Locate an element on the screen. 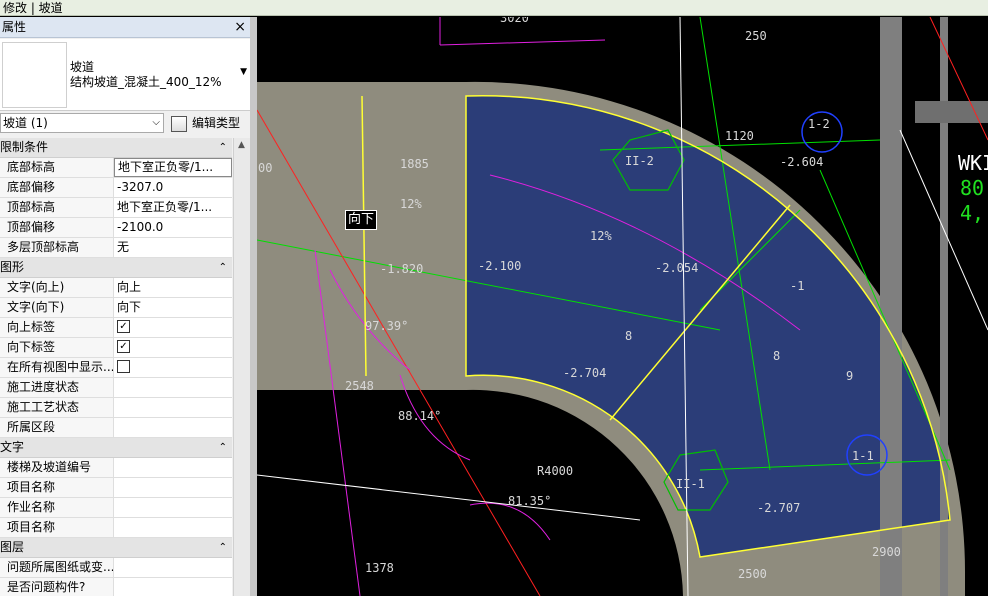 The image size is (988, 596). edit-type-button: 编辑类型 is located at coordinates (205, 123).